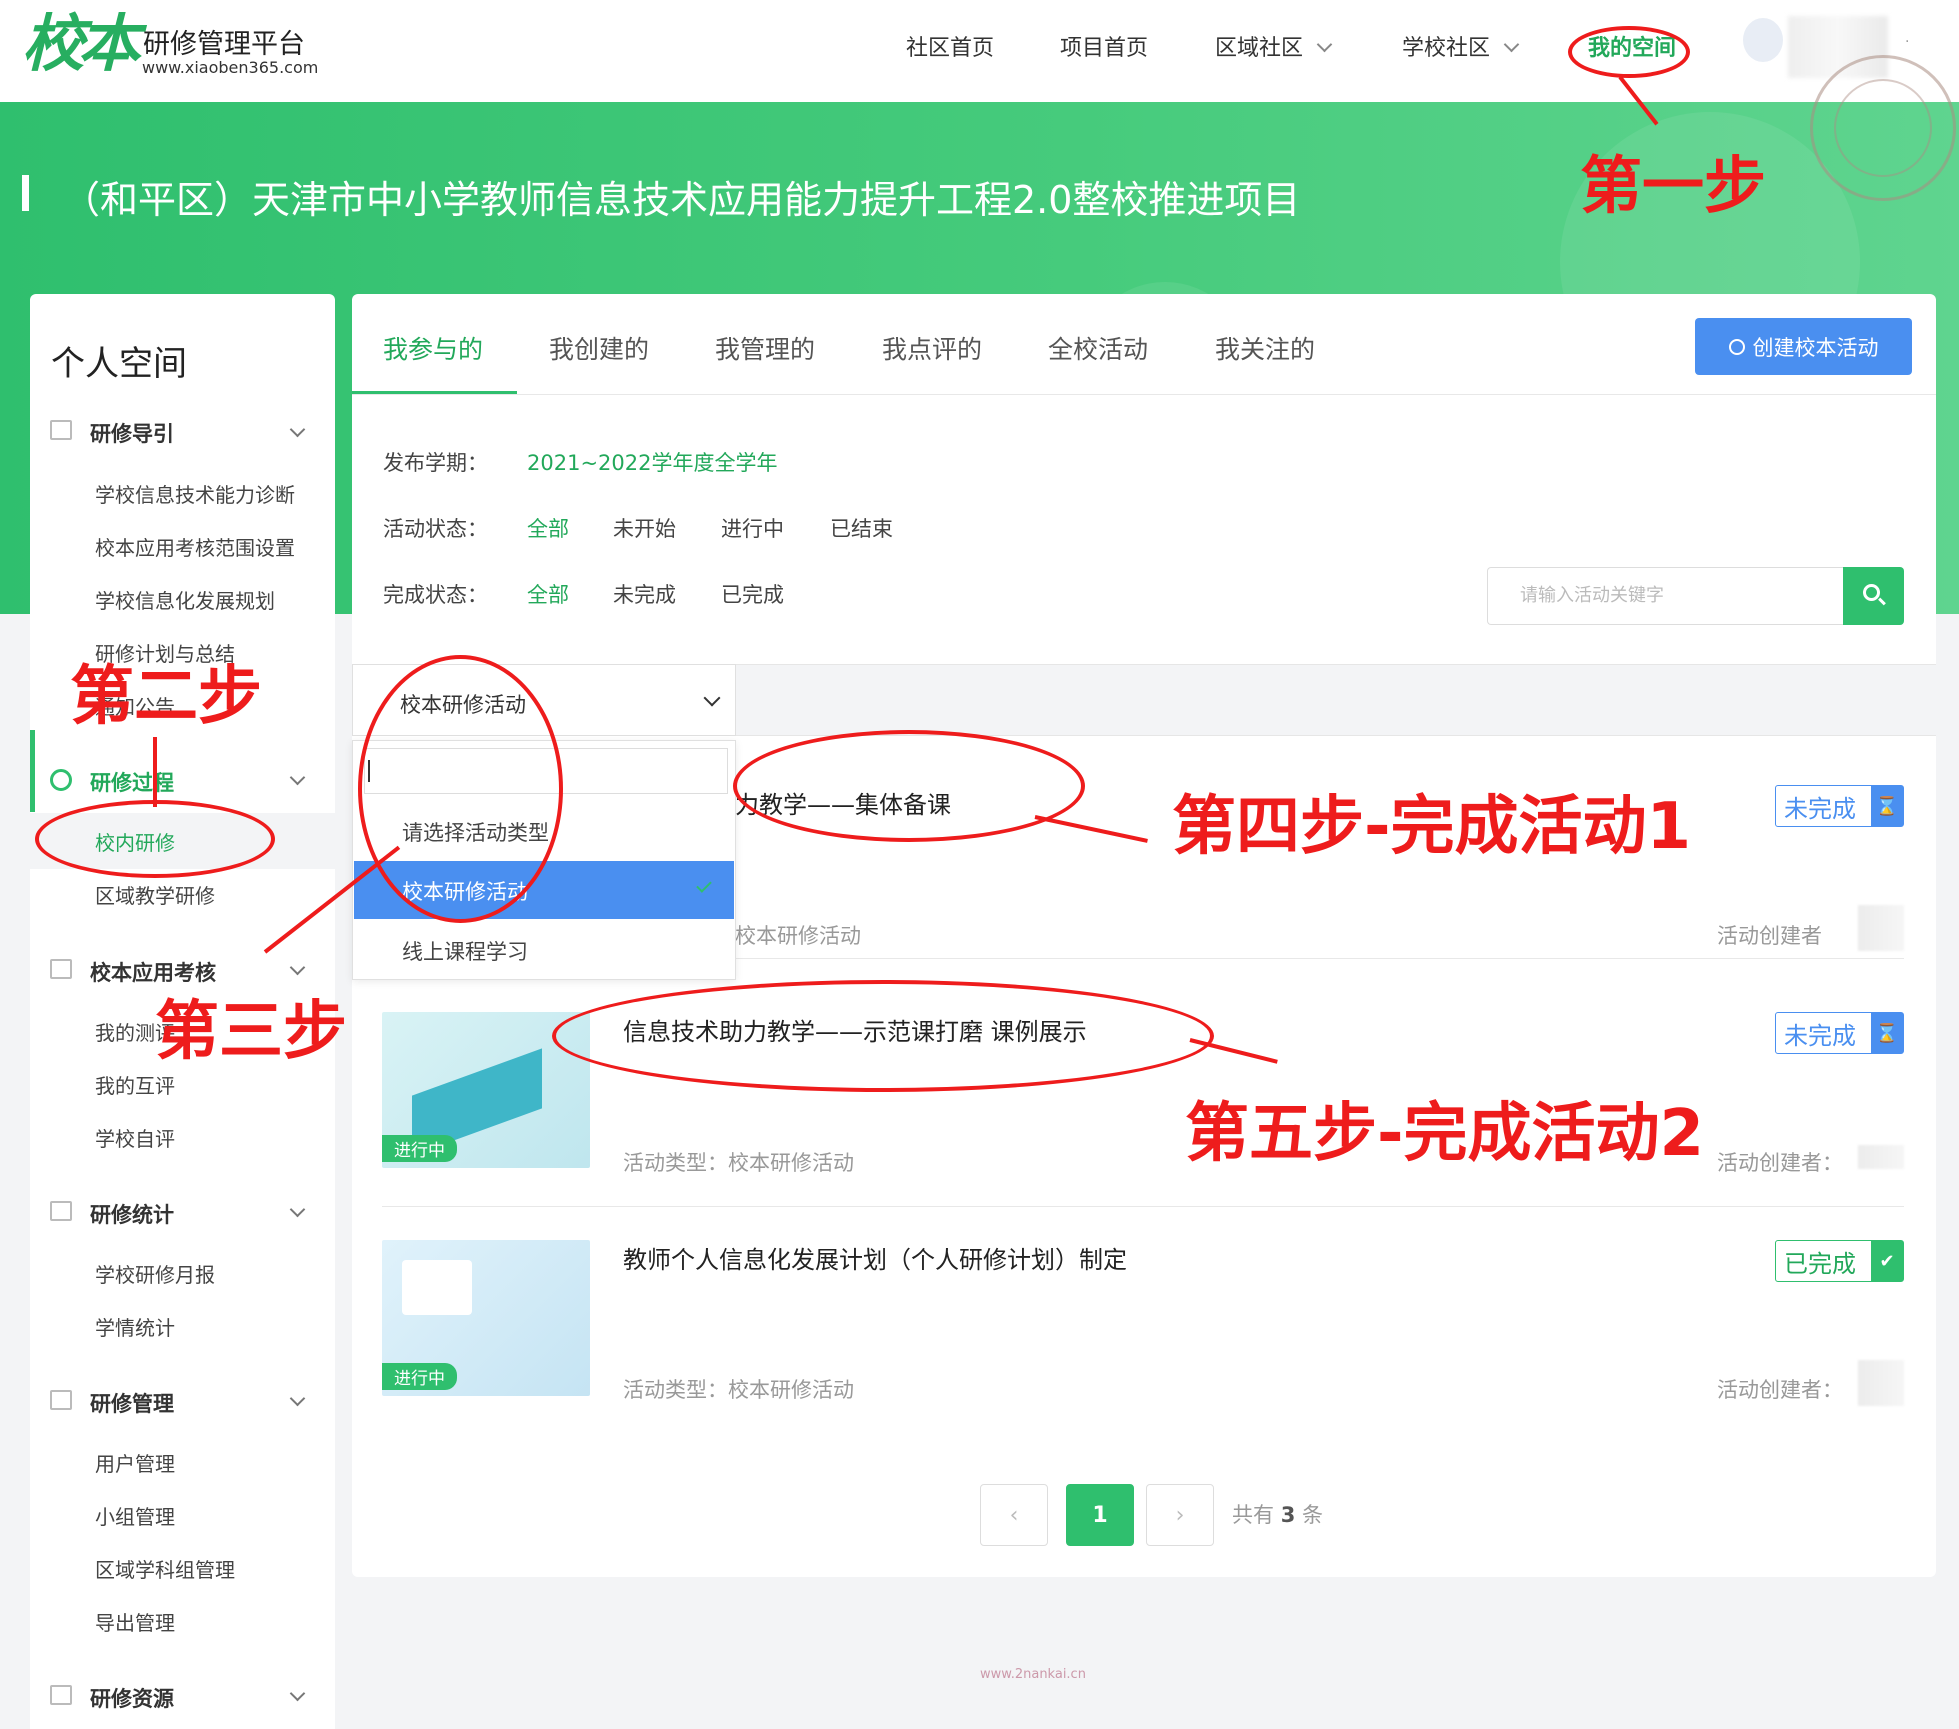  Describe the element at coordinates (135, 1326) in the screenshot. I see `sidebar-item: 学情统计` at that location.